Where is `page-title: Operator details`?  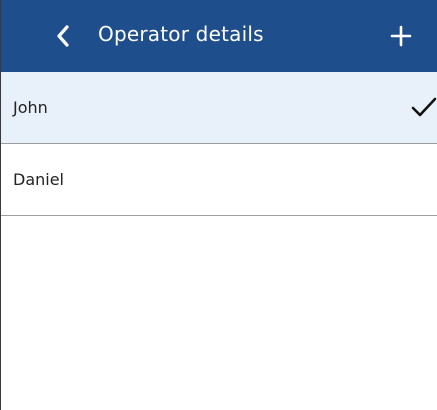
page-title: Operator details is located at coordinates (181, 34).